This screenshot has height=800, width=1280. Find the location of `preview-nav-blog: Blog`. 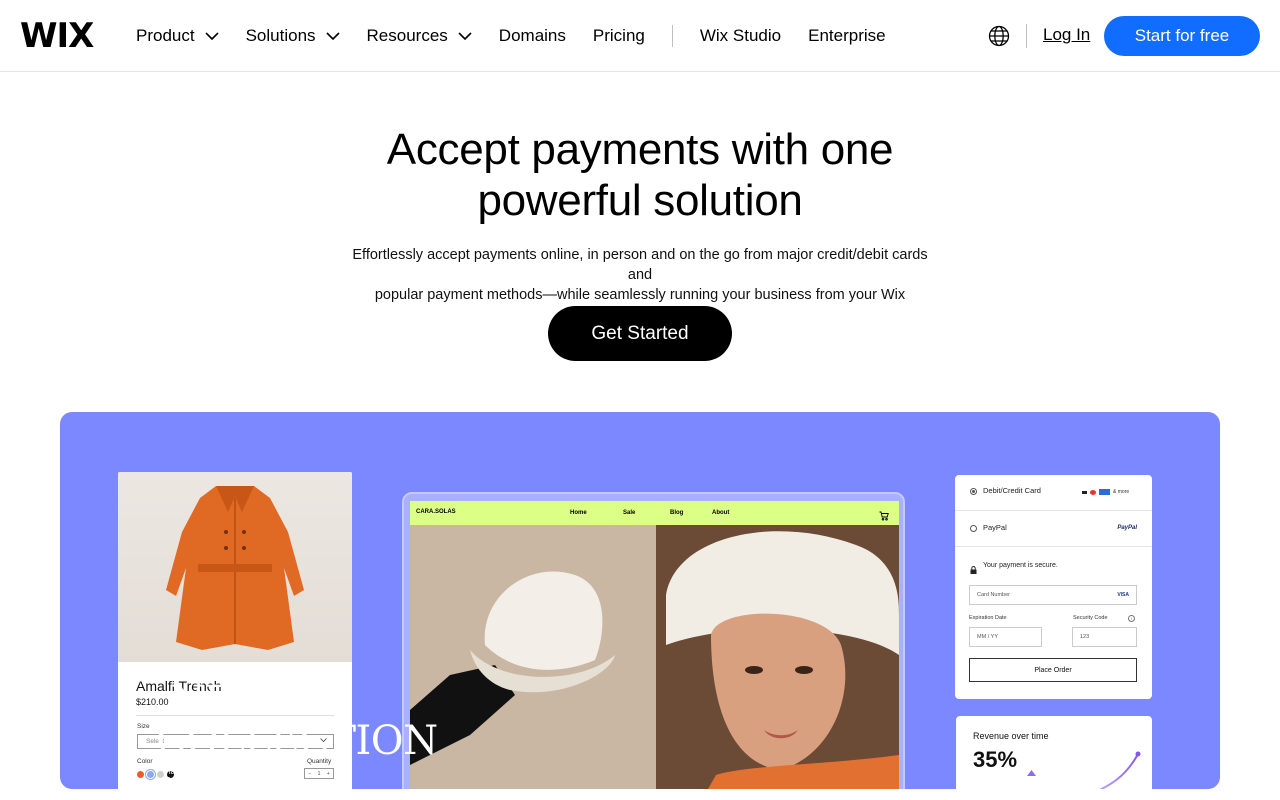

preview-nav-blog: Blog is located at coordinates (676, 513).